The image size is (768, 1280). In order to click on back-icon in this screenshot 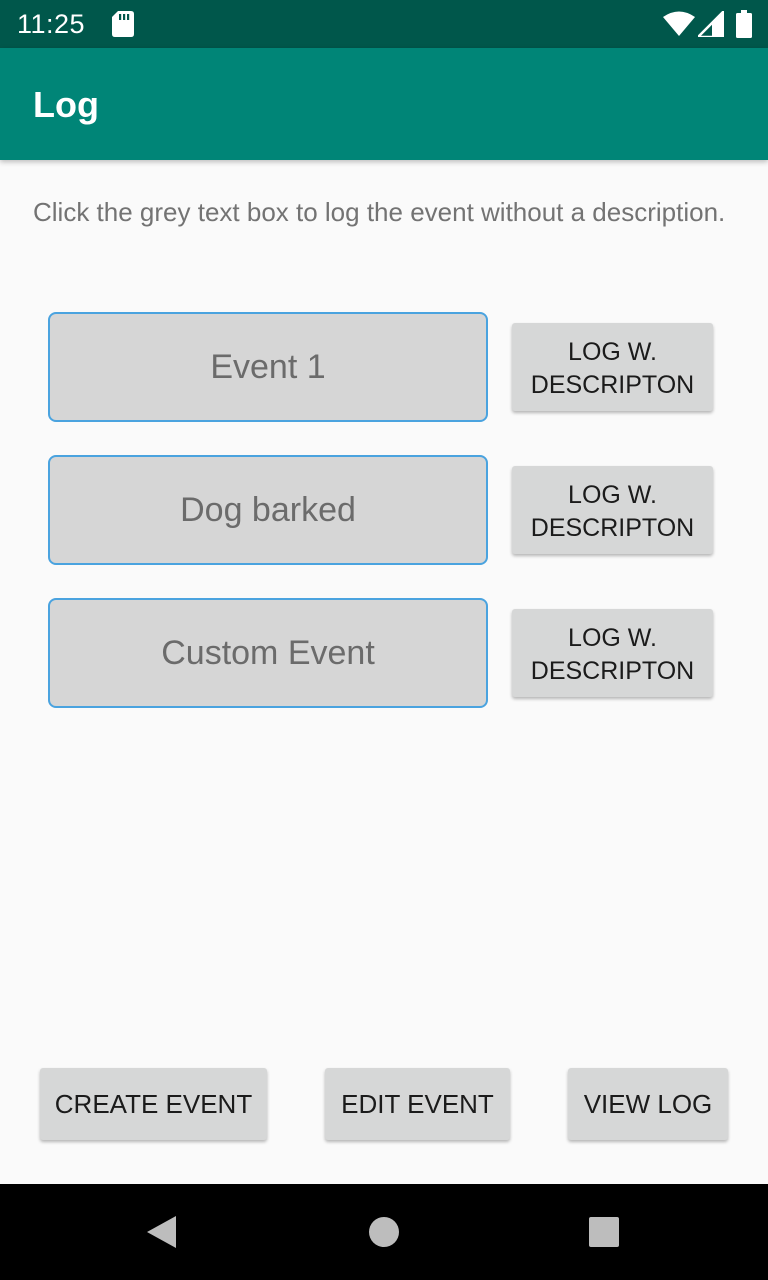, I will do `click(161, 1232)`.